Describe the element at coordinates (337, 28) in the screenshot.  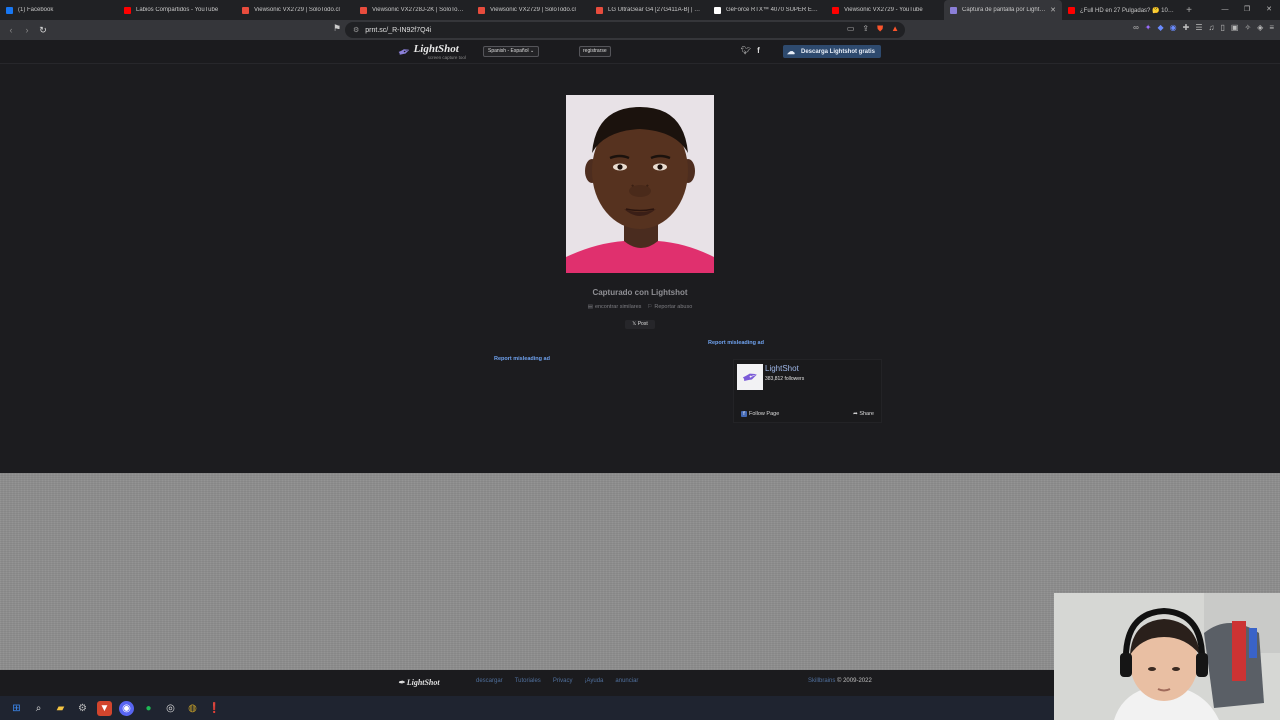
I see `bookmark-icon: ⚑` at that location.